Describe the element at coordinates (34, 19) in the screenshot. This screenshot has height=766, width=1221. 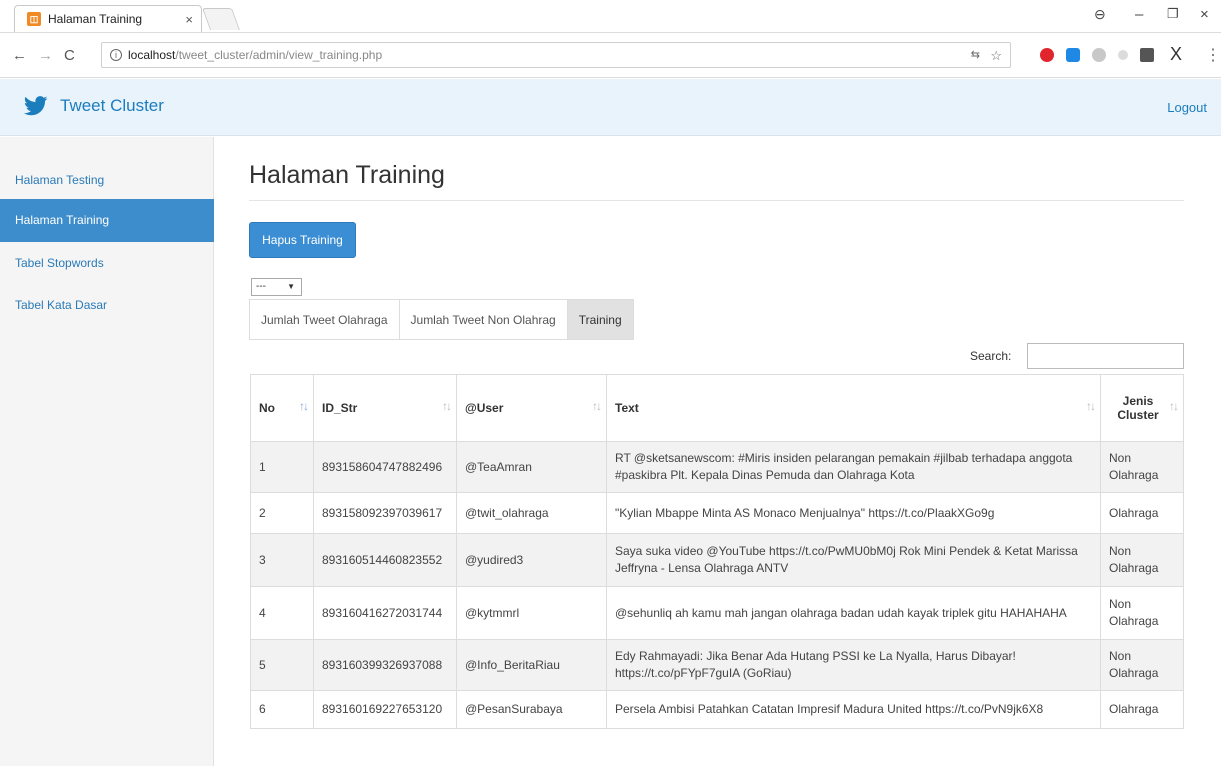
I see `page-favicon-icon: ◫` at that location.